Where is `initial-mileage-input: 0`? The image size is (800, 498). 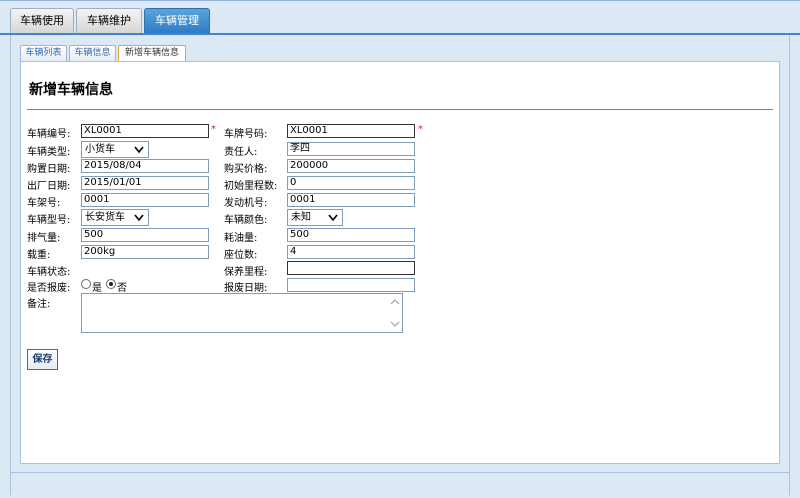 initial-mileage-input: 0 is located at coordinates (351, 183).